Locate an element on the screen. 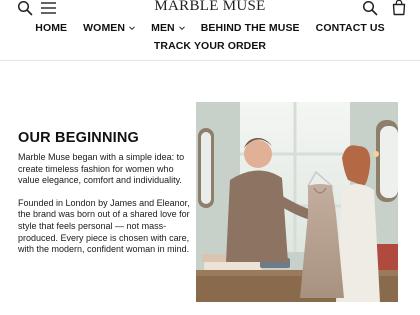 This screenshot has height=315, width=420. nav-item-women: WOMEN is located at coordinates (109, 28).